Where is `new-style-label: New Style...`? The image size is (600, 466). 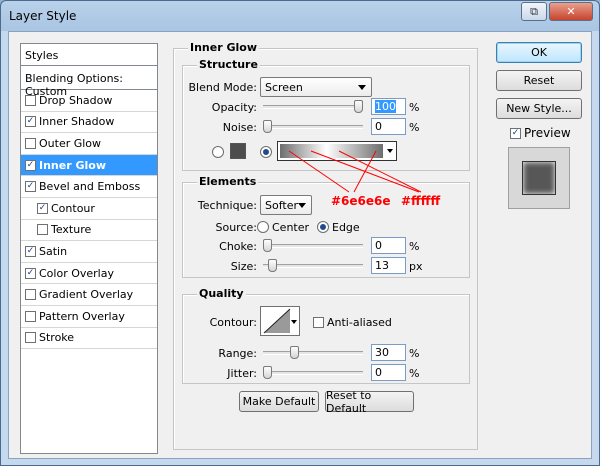 new-style-label: New Style... is located at coordinates (539, 108).